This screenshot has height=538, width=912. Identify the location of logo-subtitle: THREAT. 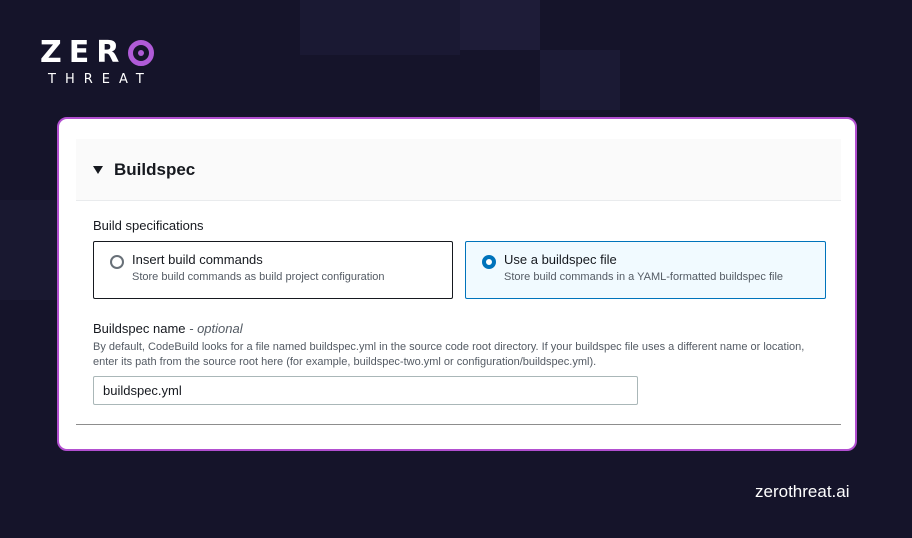
(100, 79).